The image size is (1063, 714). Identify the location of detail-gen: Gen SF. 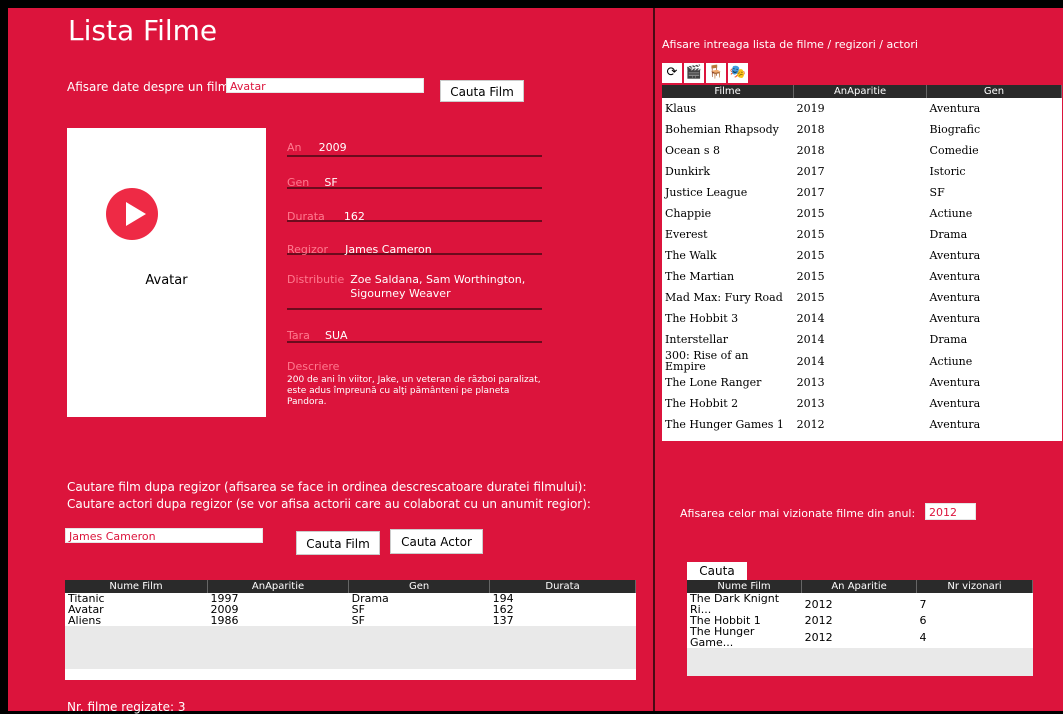
(414, 180).